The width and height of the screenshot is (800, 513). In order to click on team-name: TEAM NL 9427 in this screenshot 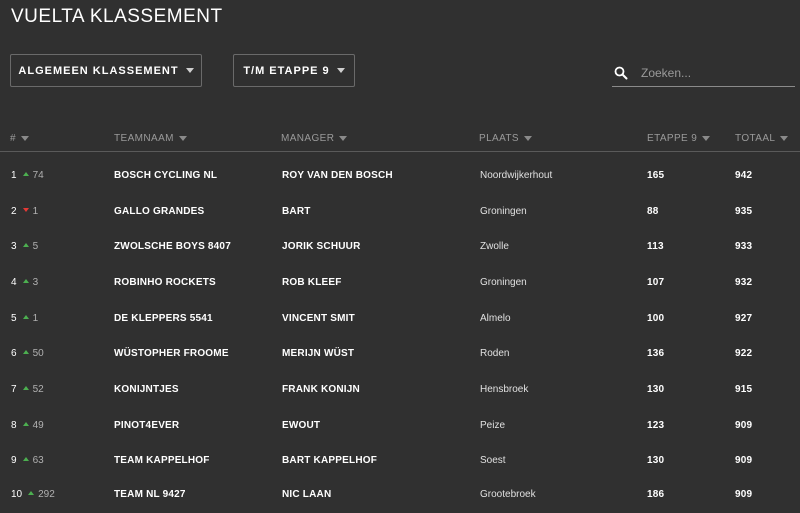, I will do `click(150, 495)`.